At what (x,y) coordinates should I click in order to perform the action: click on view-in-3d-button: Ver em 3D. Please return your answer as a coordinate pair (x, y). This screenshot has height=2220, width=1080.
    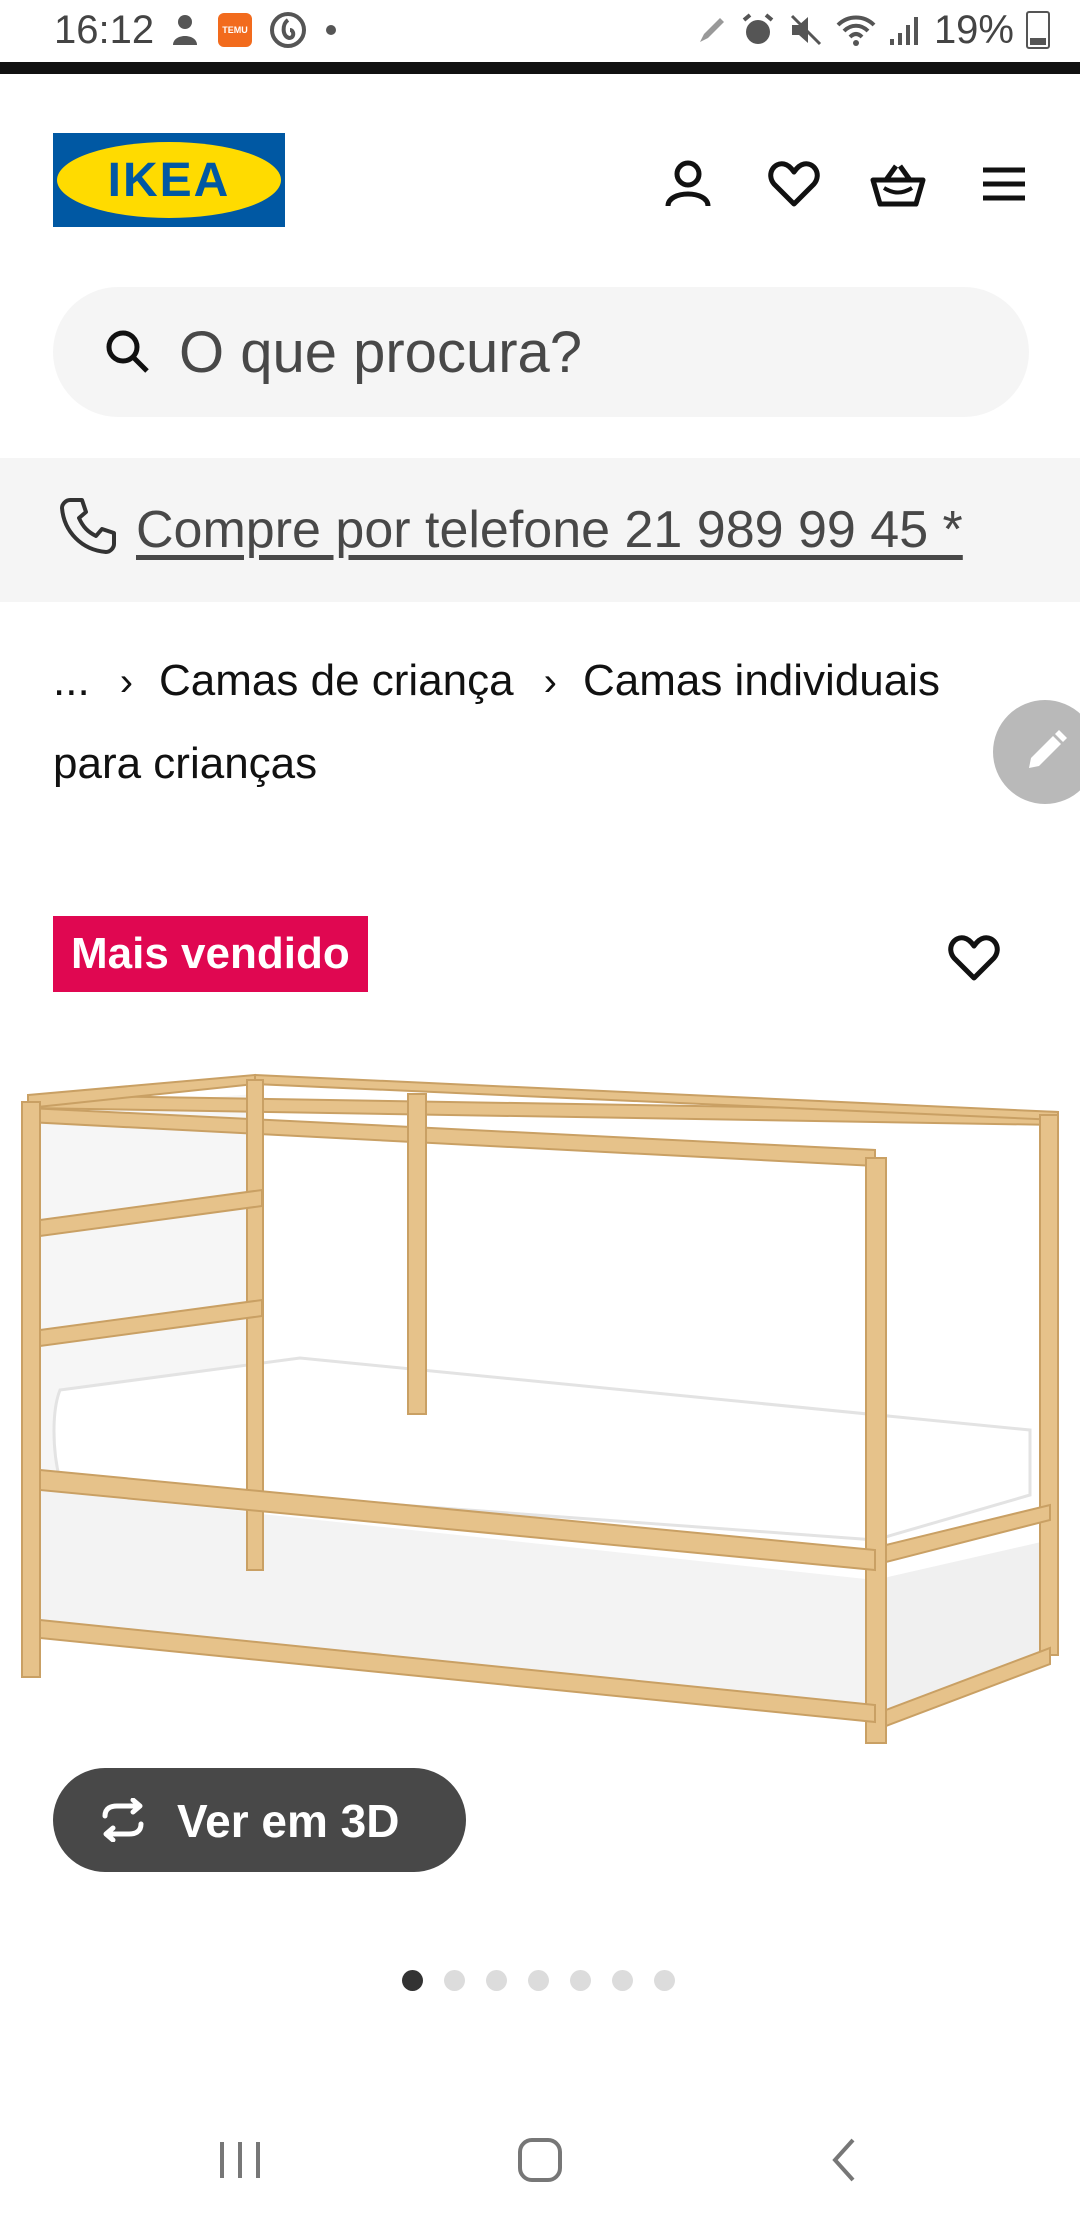
    Looking at the image, I should click on (259, 1820).